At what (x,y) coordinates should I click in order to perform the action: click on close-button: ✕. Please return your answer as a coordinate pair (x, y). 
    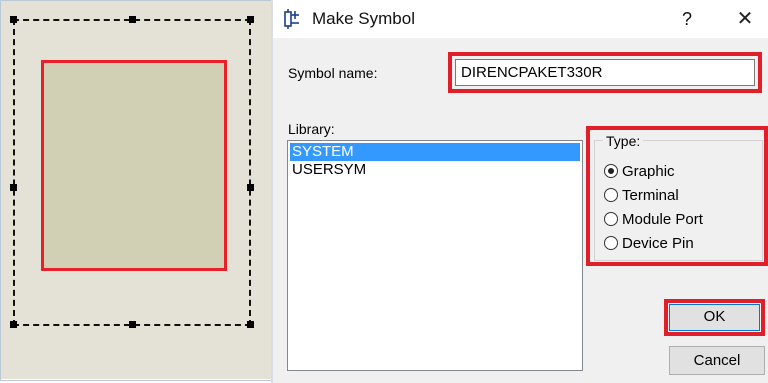
    Looking at the image, I should click on (745, 19).